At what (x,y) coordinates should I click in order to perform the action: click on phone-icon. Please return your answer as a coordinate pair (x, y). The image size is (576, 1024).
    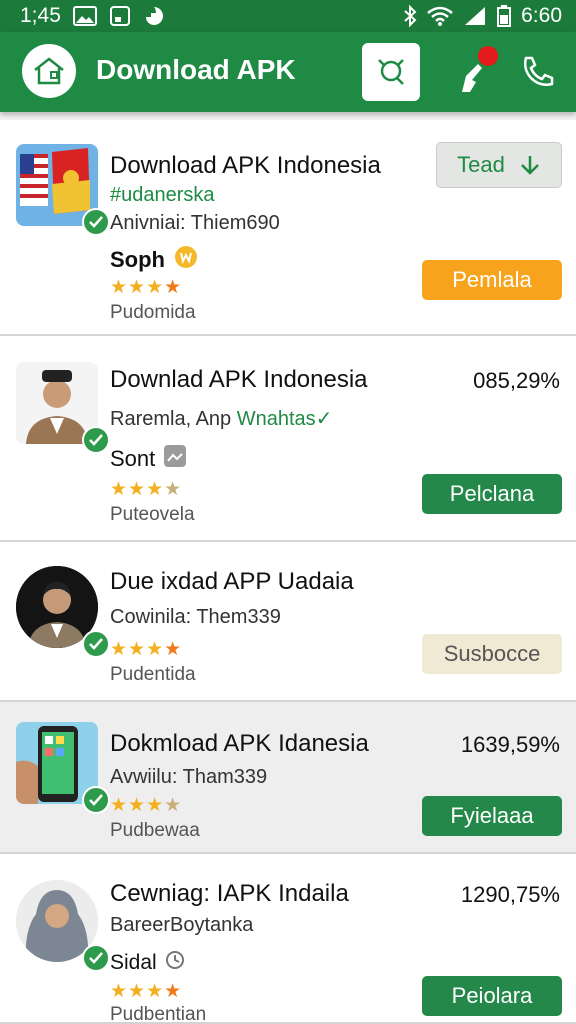
    Looking at the image, I should click on (538, 71).